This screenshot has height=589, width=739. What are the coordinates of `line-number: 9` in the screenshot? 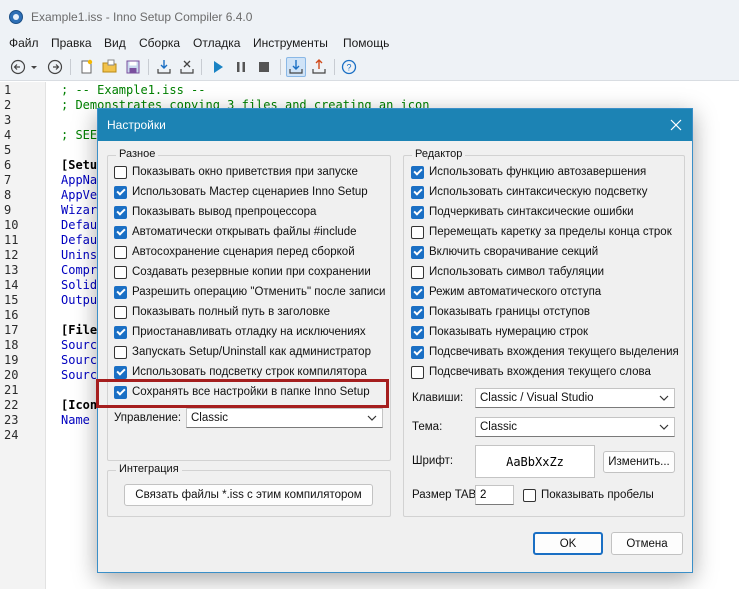 It's located at (8, 210).